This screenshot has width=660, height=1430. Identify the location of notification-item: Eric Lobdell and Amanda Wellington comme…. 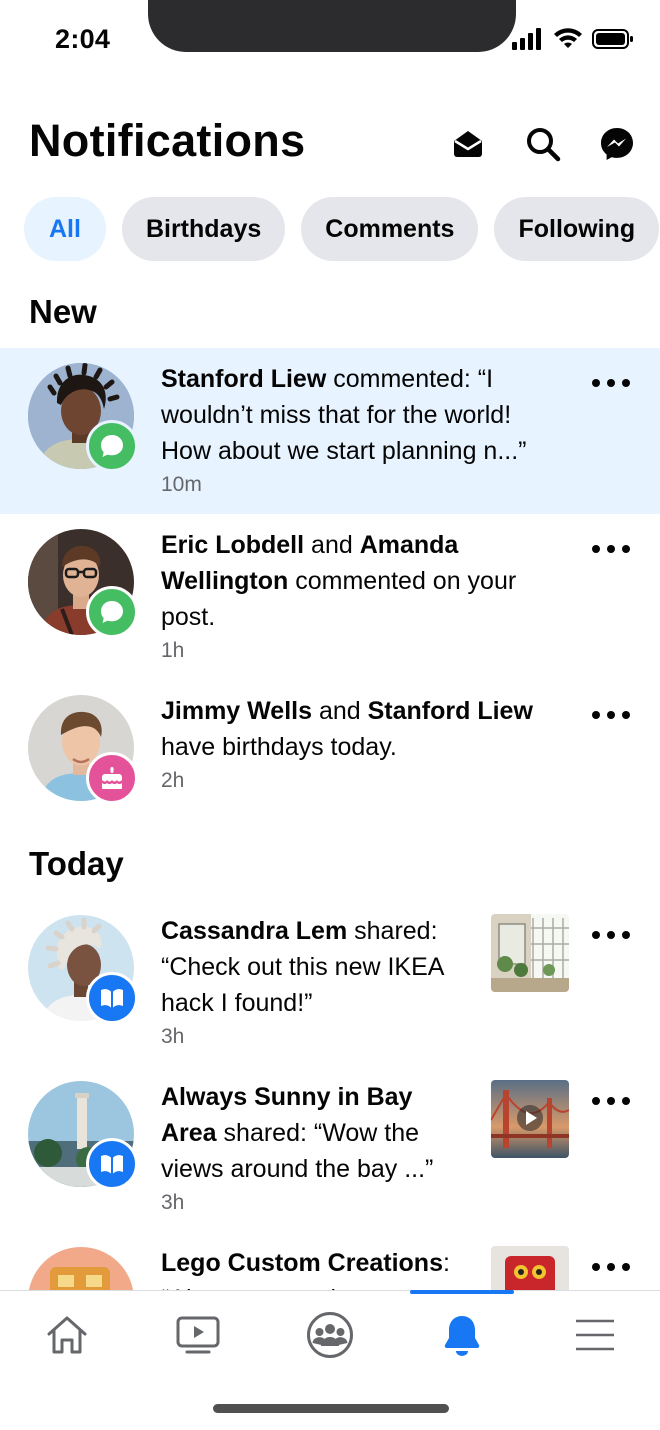
(330, 597).